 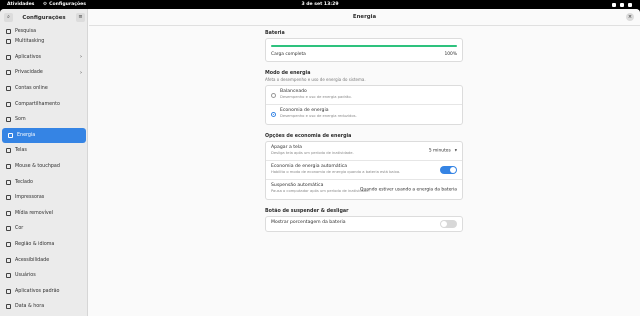 I want to click on sidebar-item: Pesquisa, so click(x=44, y=30).